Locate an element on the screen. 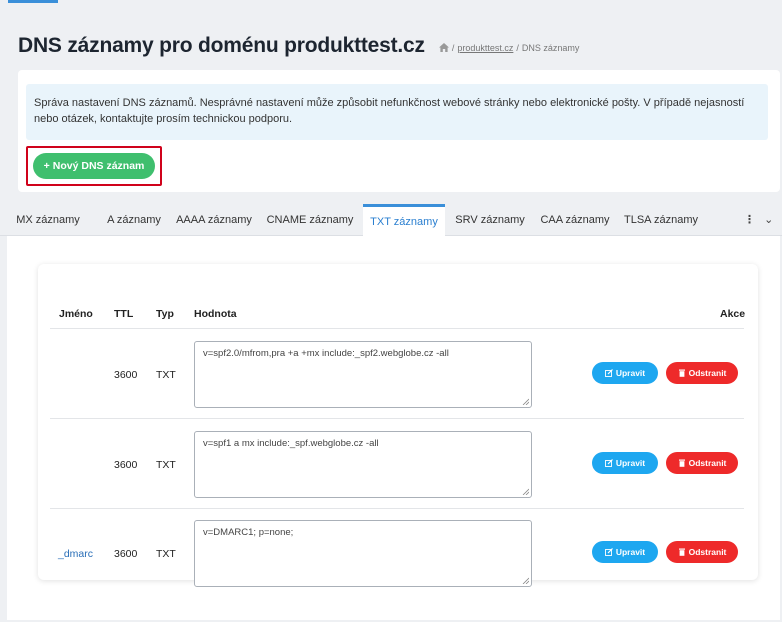  column-header-name: Jméno is located at coordinates (76, 314).